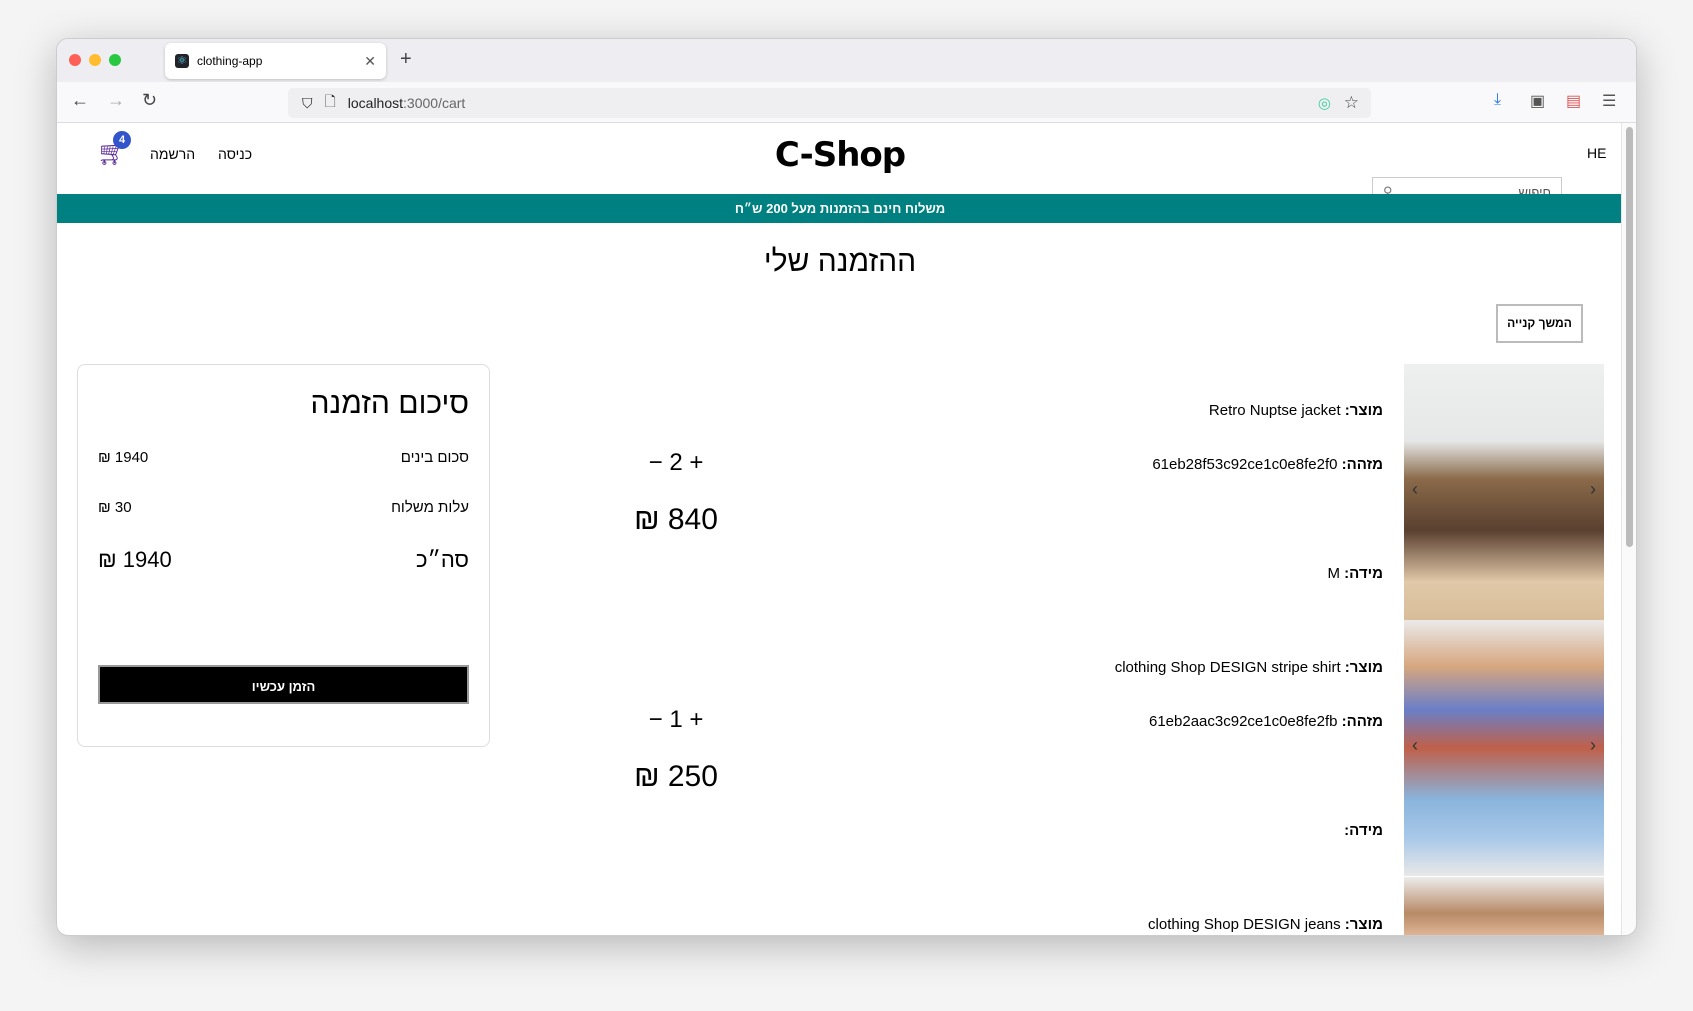 The width and height of the screenshot is (1693, 1011). I want to click on shipping-row: עלות משלוח 30 ₪, so click(283, 507).